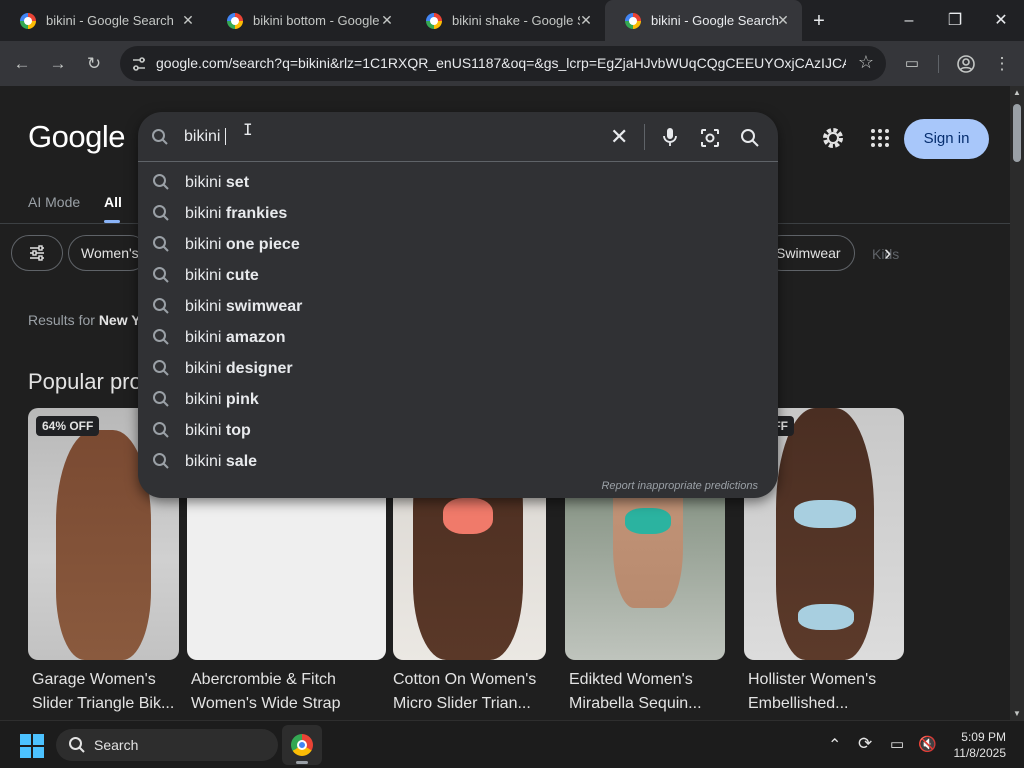 The width and height of the screenshot is (1024, 768). I want to click on bookmark-star-icon: ☆, so click(866, 62).